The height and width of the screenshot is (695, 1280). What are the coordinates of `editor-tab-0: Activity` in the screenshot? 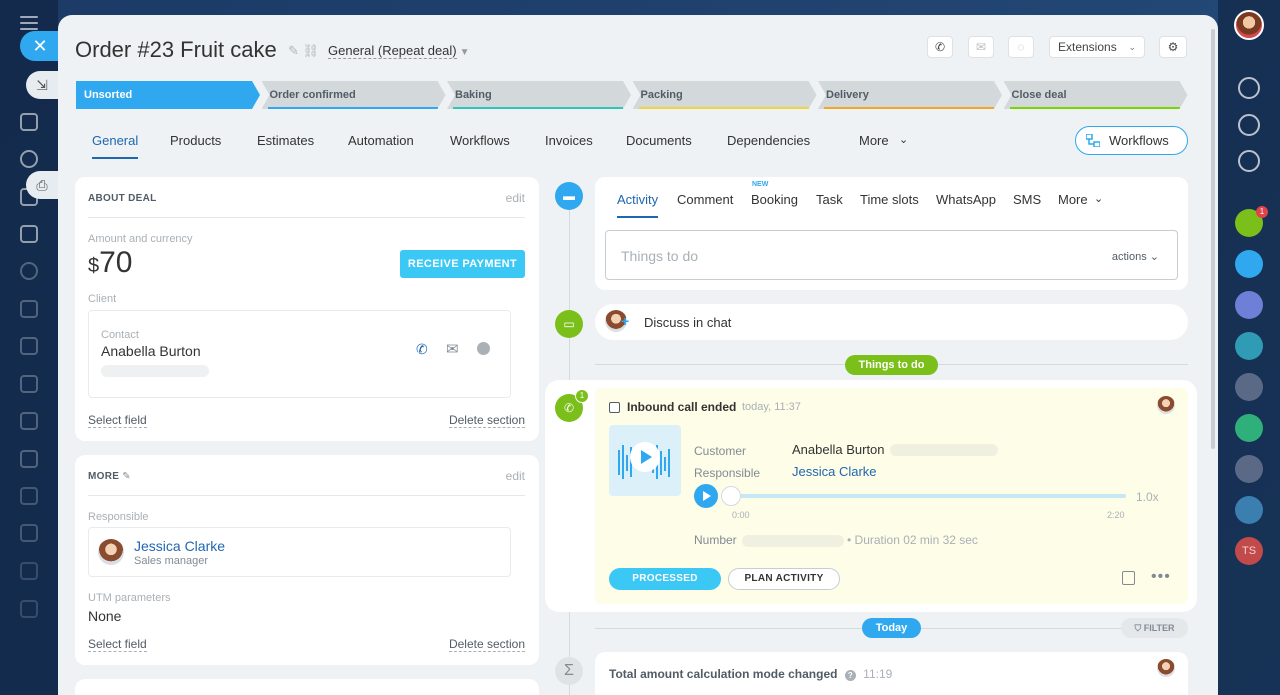 It's located at (638, 205).